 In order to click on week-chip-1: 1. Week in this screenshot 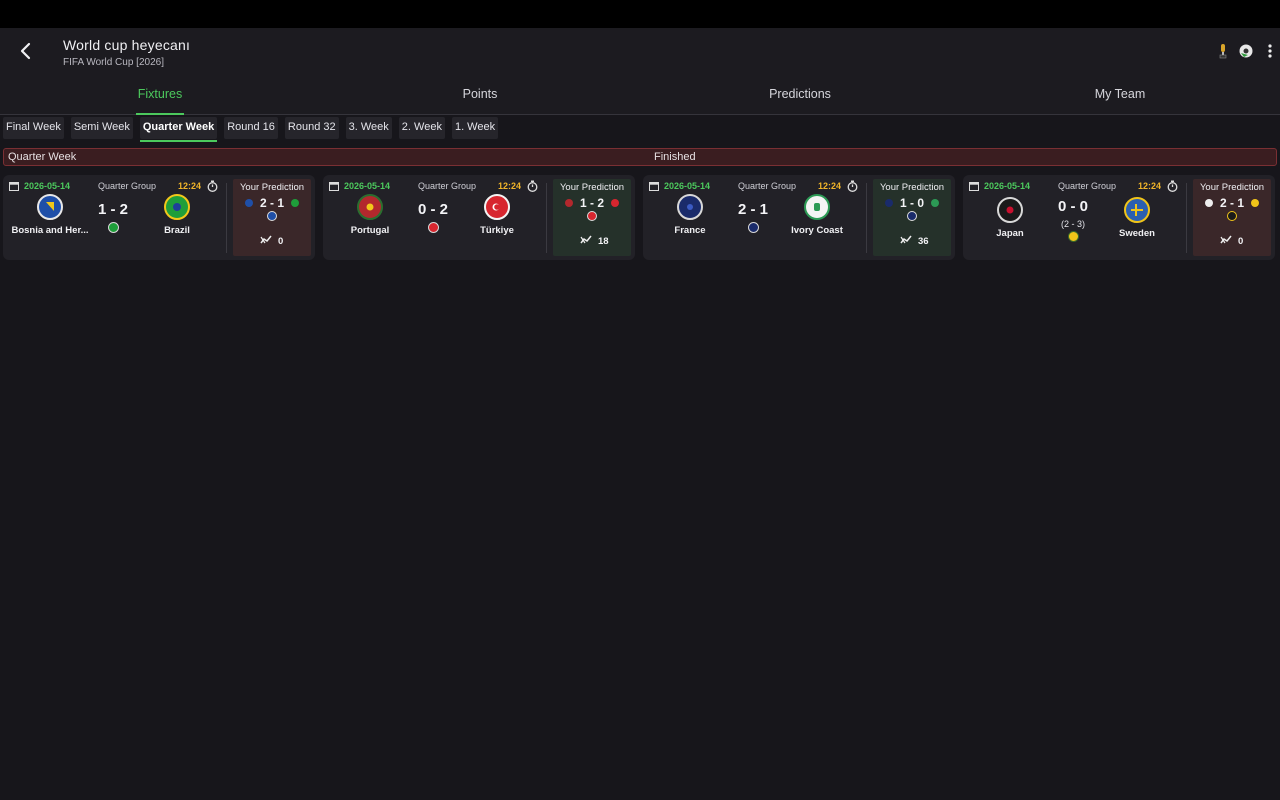, I will do `click(475, 128)`.